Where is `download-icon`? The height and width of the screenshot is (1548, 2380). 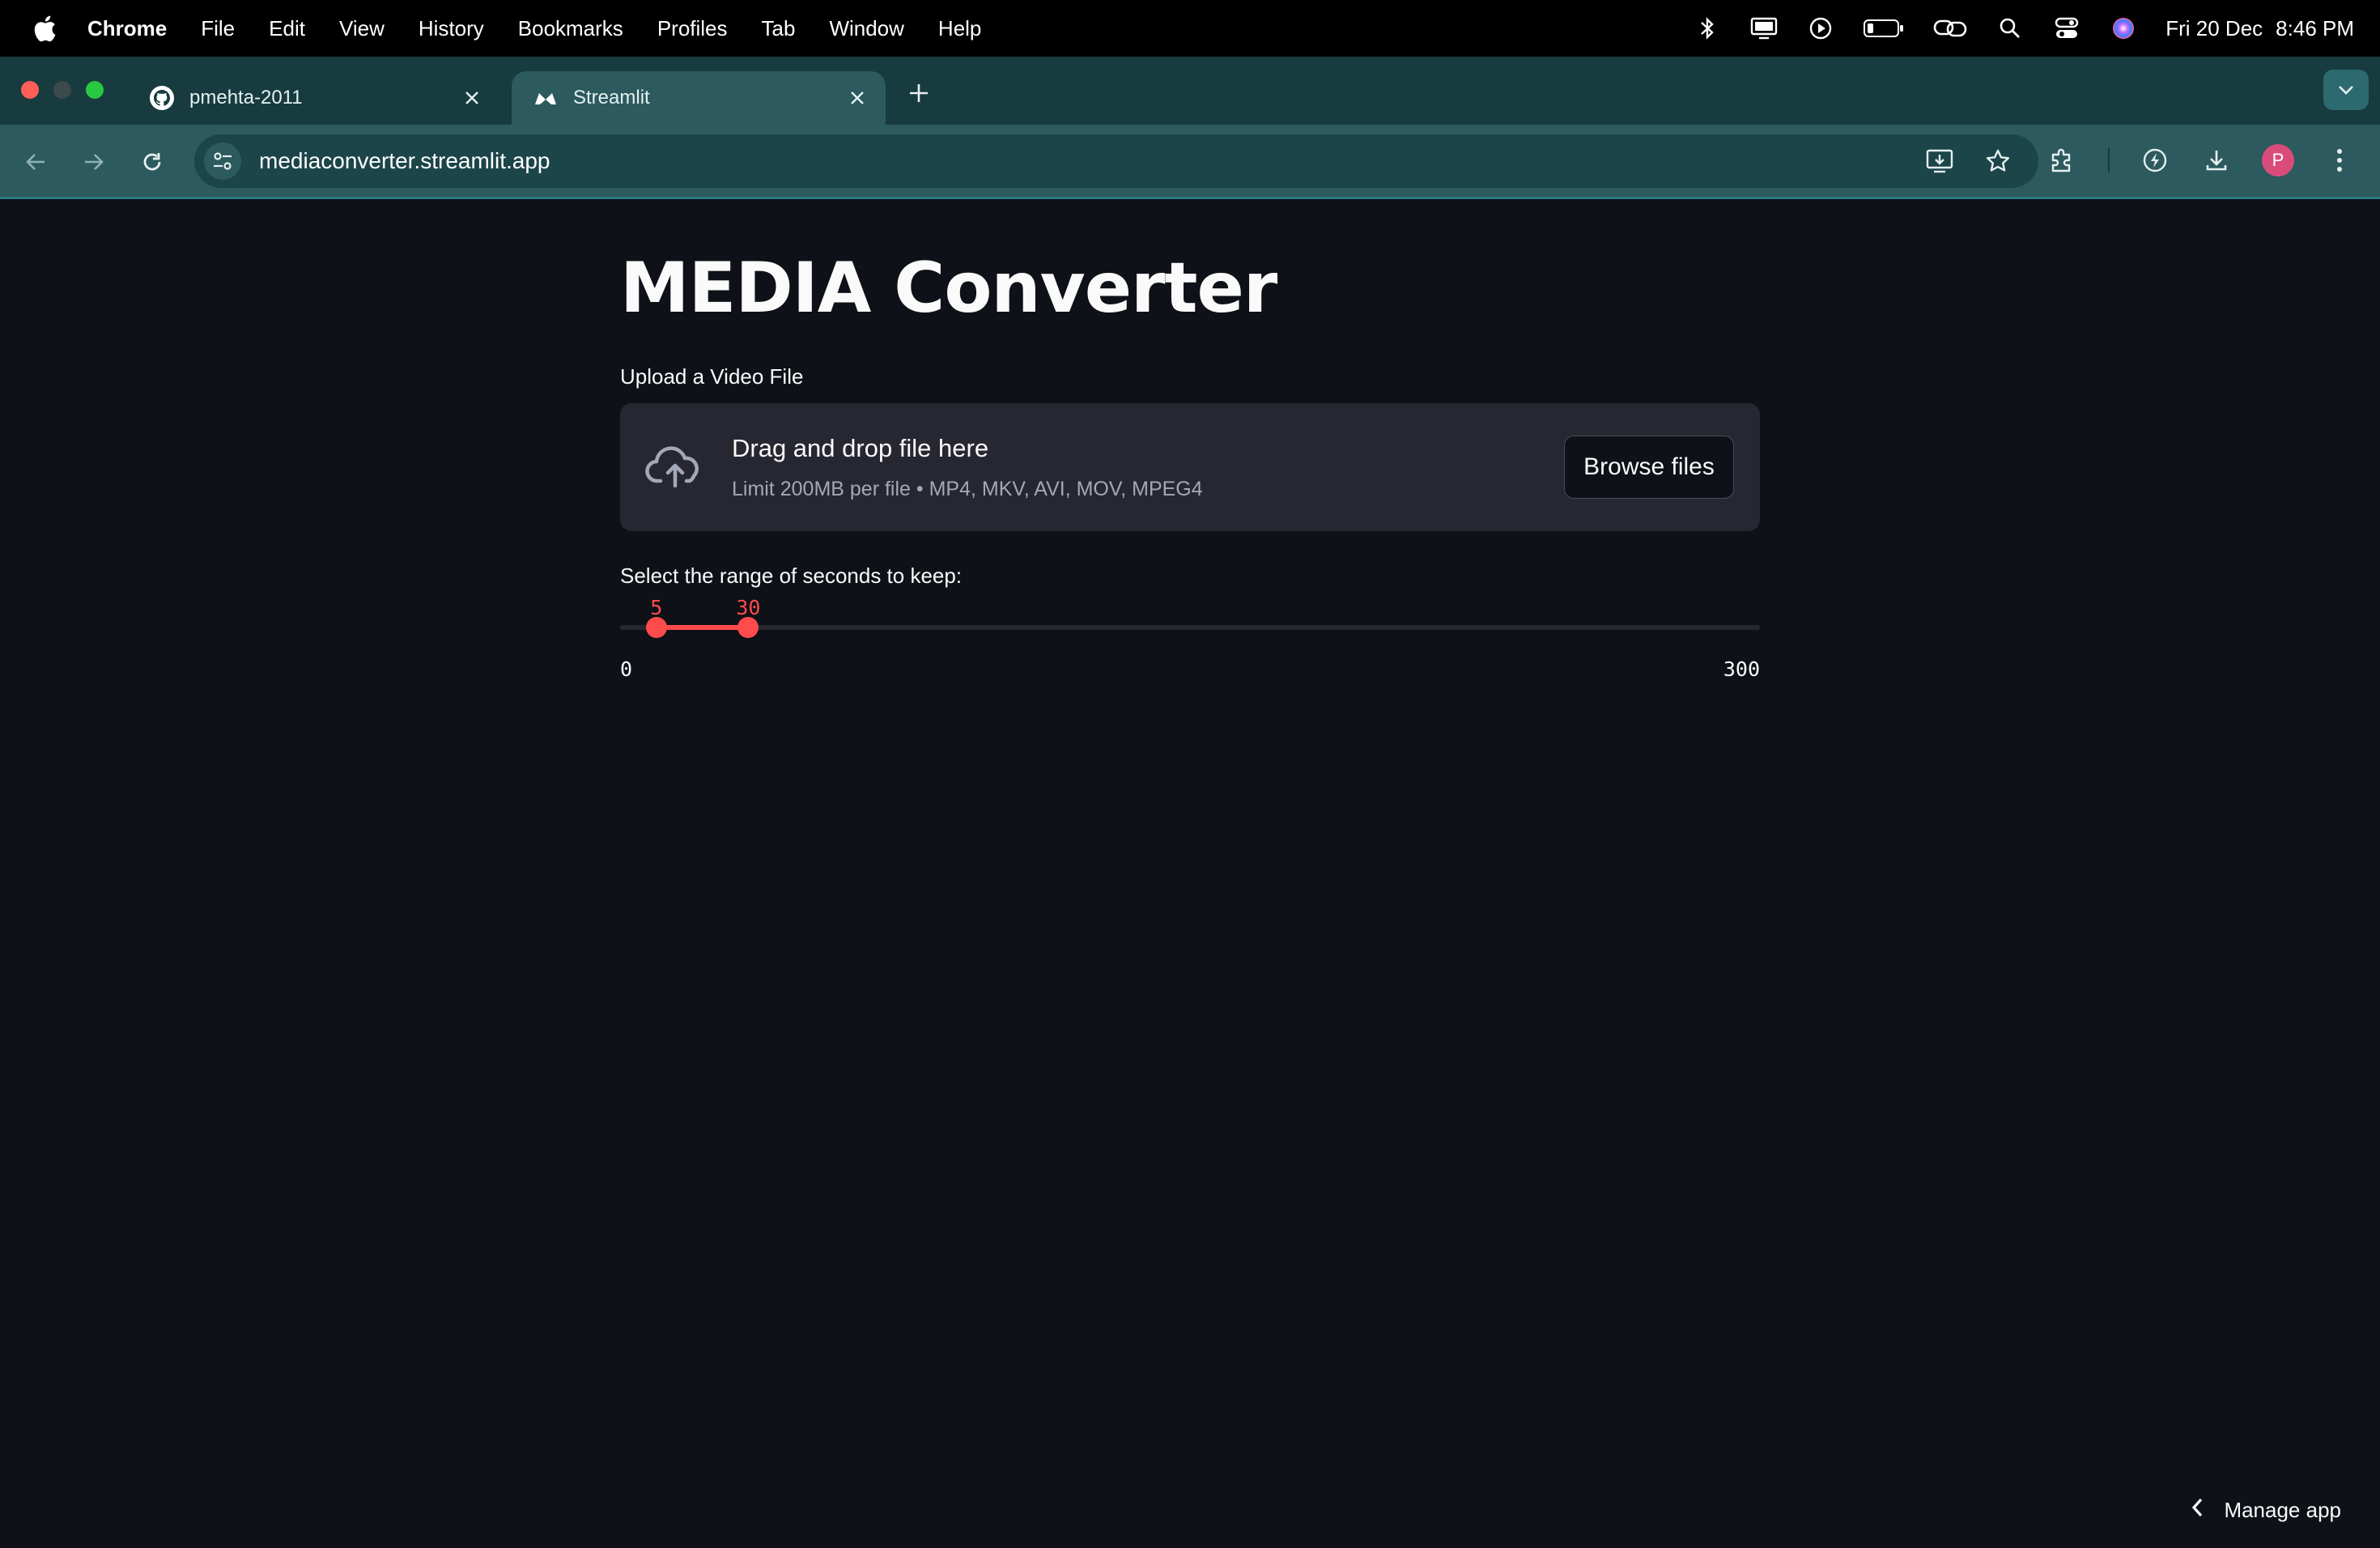 download-icon is located at coordinates (2216, 160).